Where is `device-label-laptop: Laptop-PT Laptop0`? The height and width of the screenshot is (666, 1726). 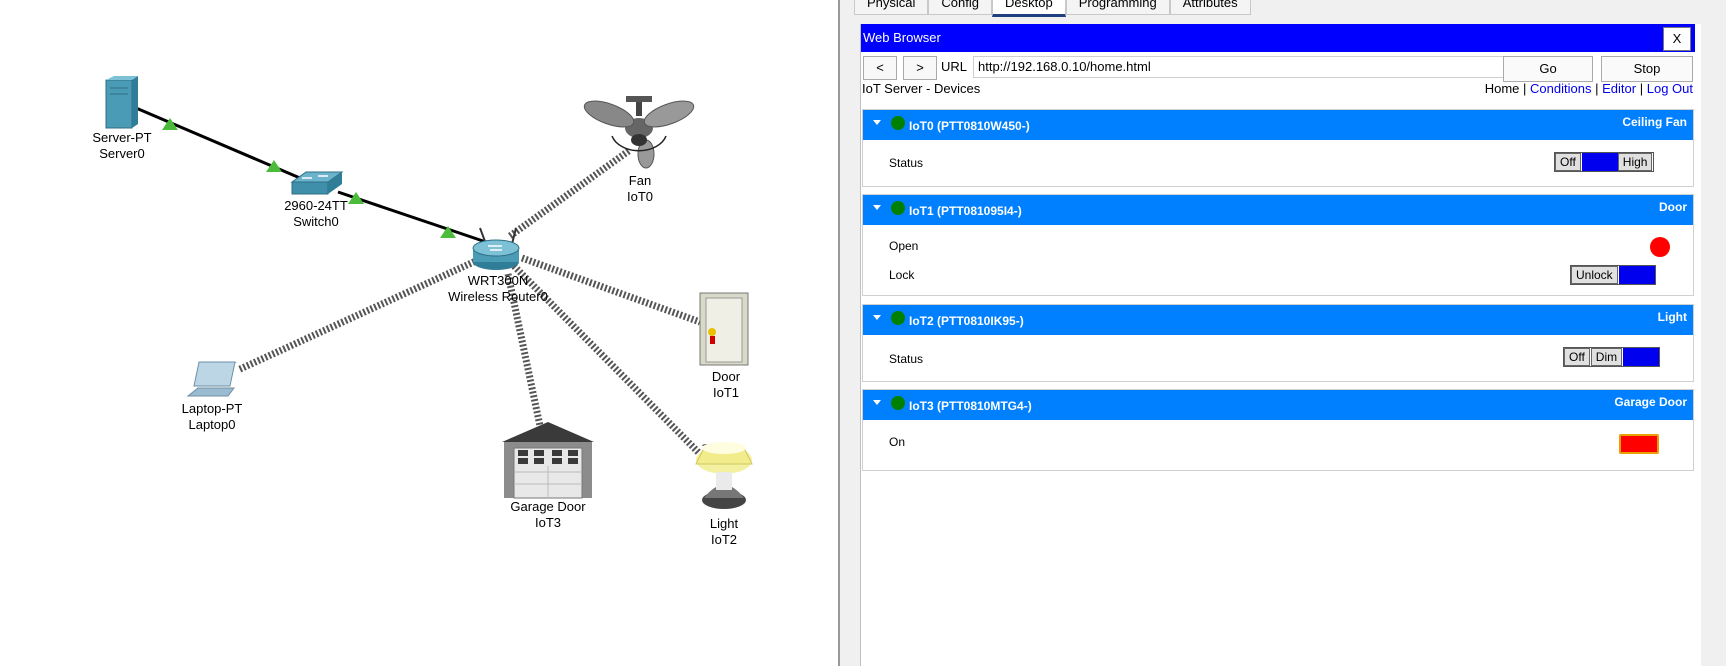 device-label-laptop: Laptop-PT Laptop0 is located at coordinates (212, 417).